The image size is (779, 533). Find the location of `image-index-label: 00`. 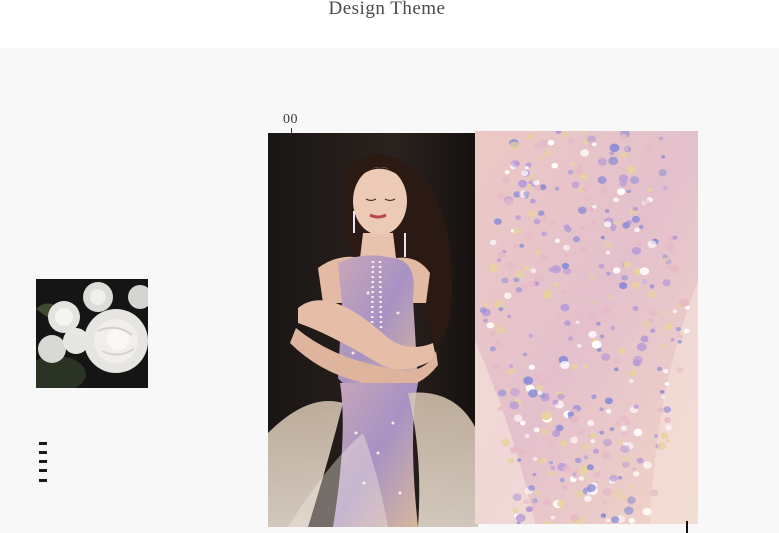

image-index-label: 00 is located at coordinates (290, 119).